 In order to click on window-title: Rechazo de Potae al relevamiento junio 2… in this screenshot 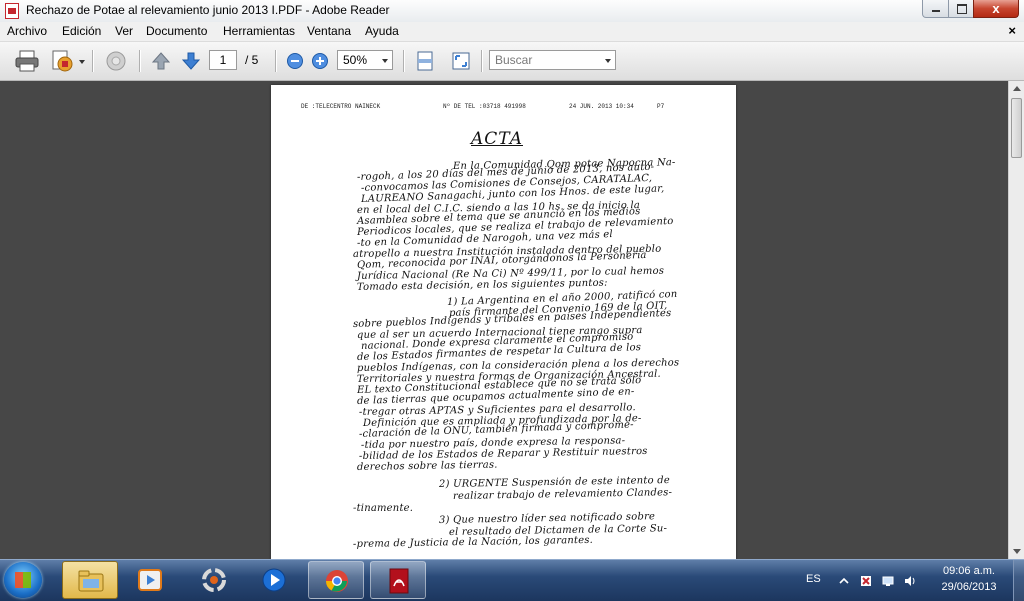, I will do `click(208, 10)`.